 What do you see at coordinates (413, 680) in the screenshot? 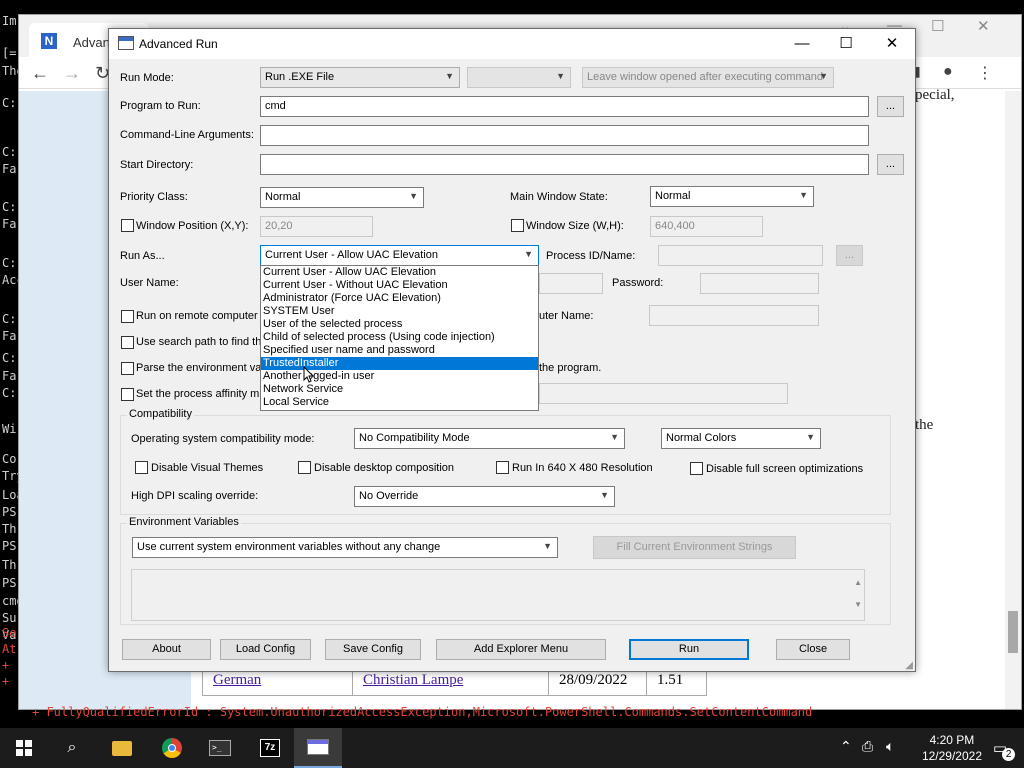
I see `translator-link: Christian Lampe` at bounding box center [413, 680].